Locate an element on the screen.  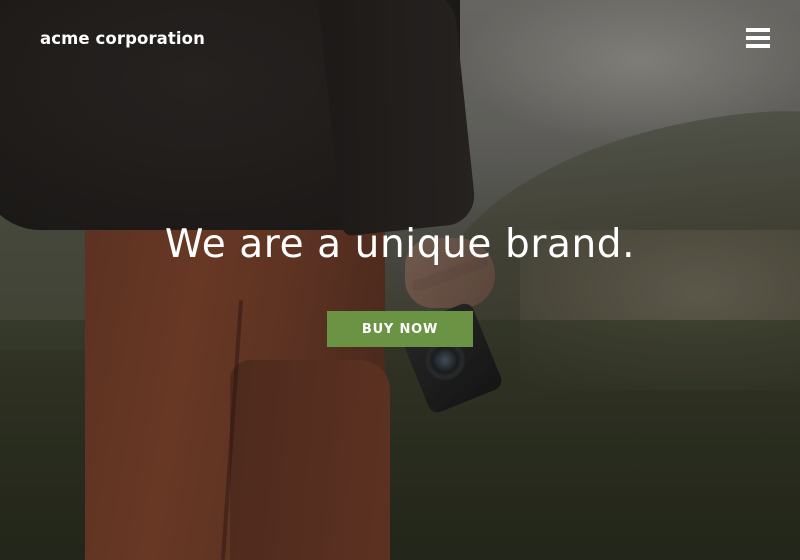
hero-headline: We are a unique brand. is located at coordinates (400, 244).